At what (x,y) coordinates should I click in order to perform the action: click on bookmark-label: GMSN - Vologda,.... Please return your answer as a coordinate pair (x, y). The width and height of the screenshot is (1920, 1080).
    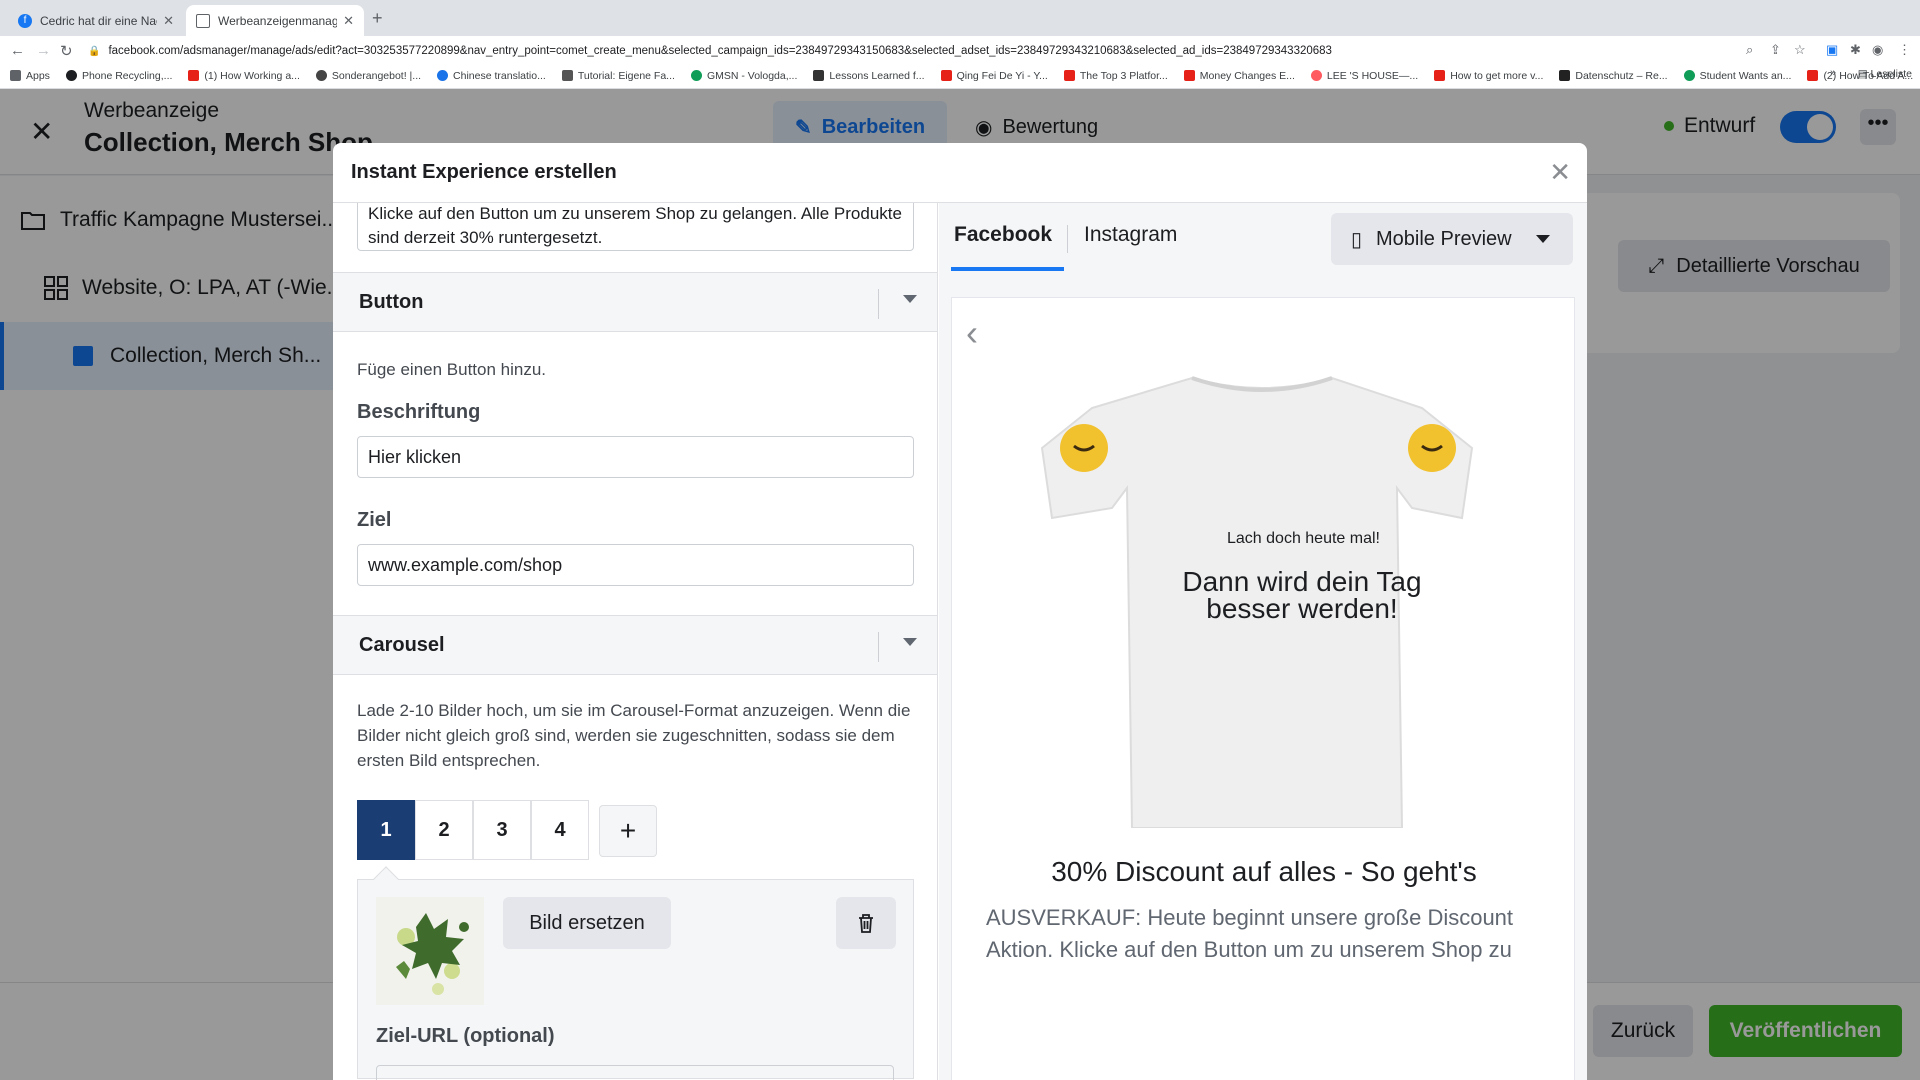
    Looking at the image, I should click on (752, 75).